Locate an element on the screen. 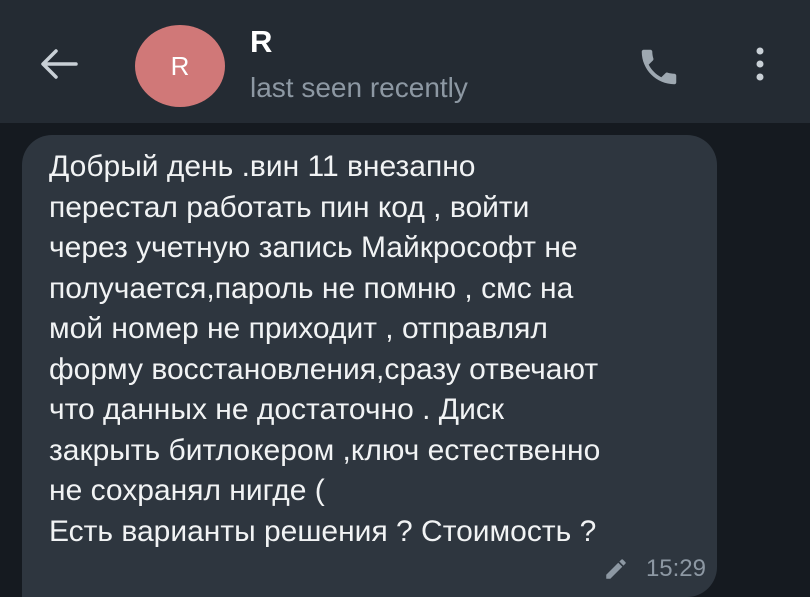  message-time: 15:29 is located at coordinates (675, 568).